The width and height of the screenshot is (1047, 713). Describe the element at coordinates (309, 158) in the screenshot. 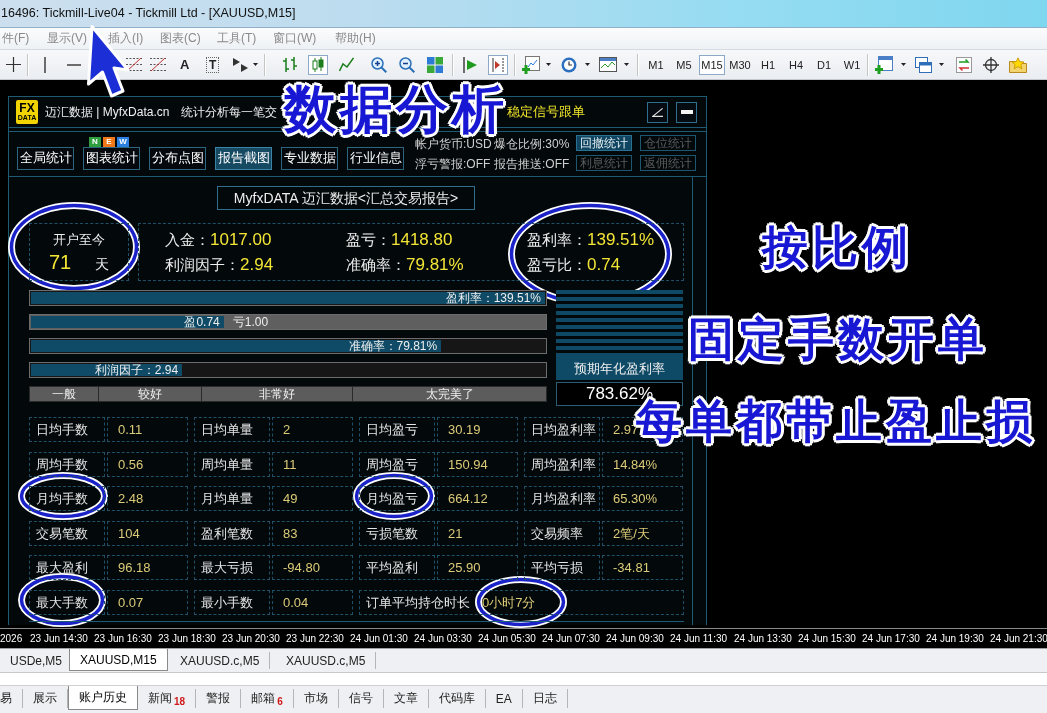

I see `nav-button: 专业数据` at that location.